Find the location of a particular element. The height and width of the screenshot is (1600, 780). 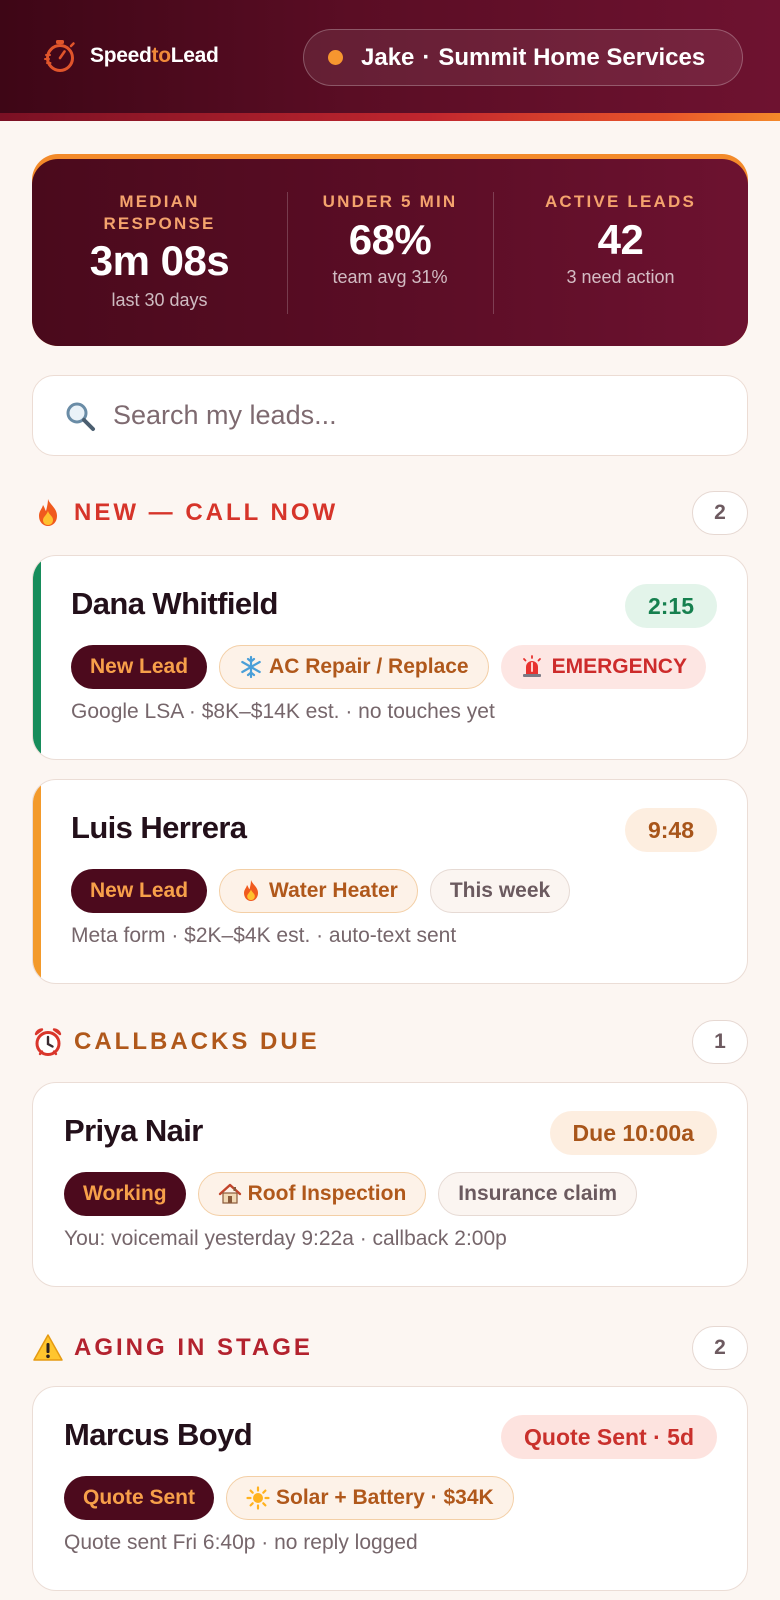

tag-row: Working Roof Inspection Insurance claim is located at coordinates (356, 1194).